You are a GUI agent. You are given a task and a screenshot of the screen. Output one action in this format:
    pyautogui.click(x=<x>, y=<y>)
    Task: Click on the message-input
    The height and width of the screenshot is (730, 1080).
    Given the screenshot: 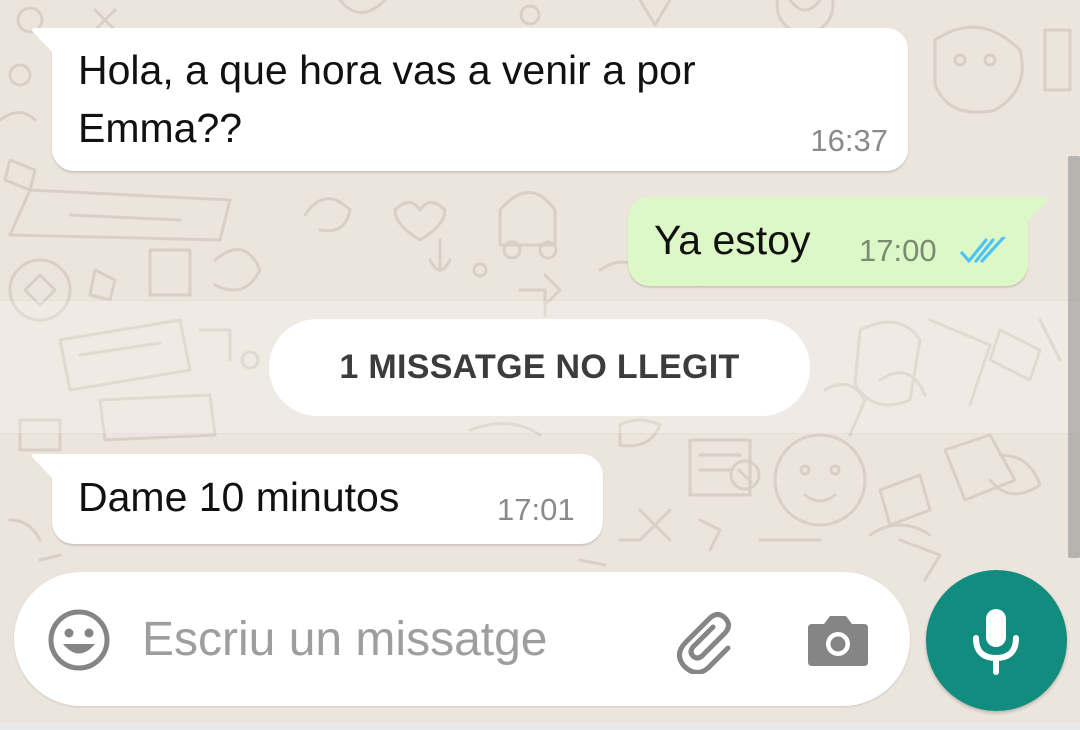 What is the action you would take?
    pyautogui.click(x=392, y=639)
    